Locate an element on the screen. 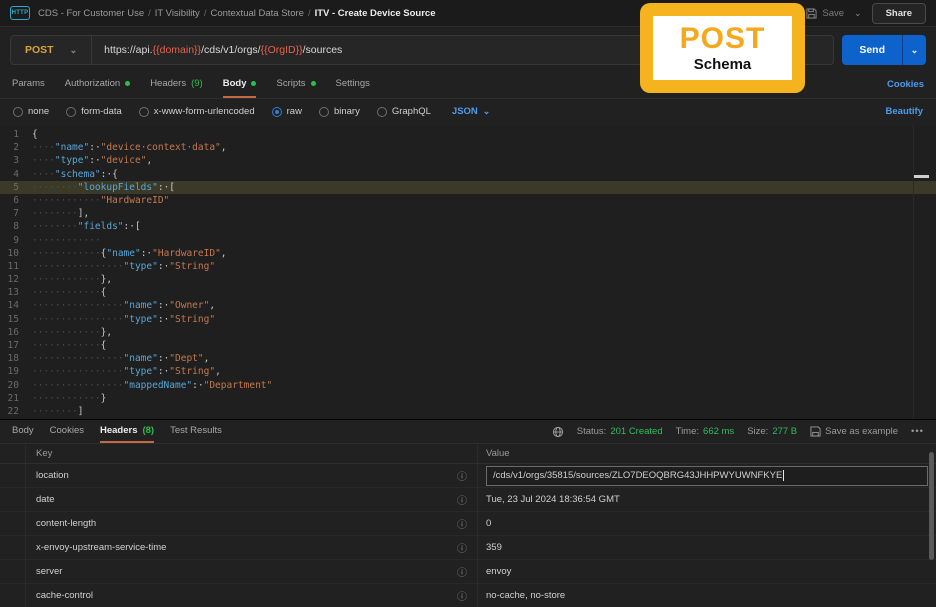 The height and width of the screenshot is (607, 936). share-button: Share is located at coordinates (898, 13).